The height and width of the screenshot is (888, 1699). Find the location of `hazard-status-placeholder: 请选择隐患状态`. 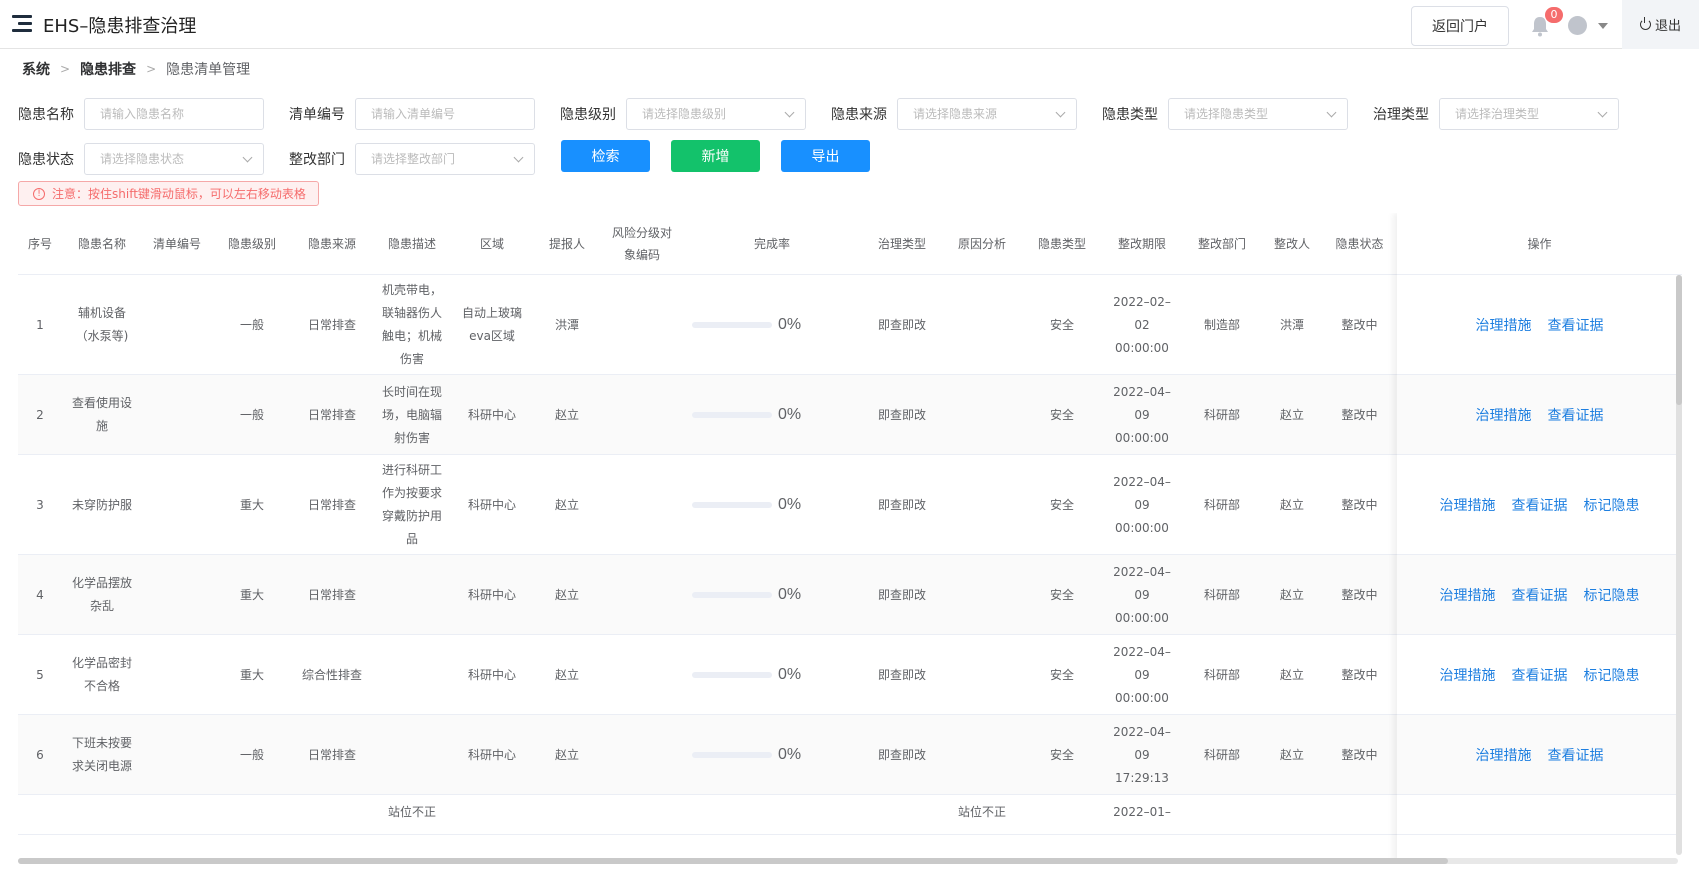

hazard-status-placeholder: 请选择隐患状态 is located at coordinates (142, 159).